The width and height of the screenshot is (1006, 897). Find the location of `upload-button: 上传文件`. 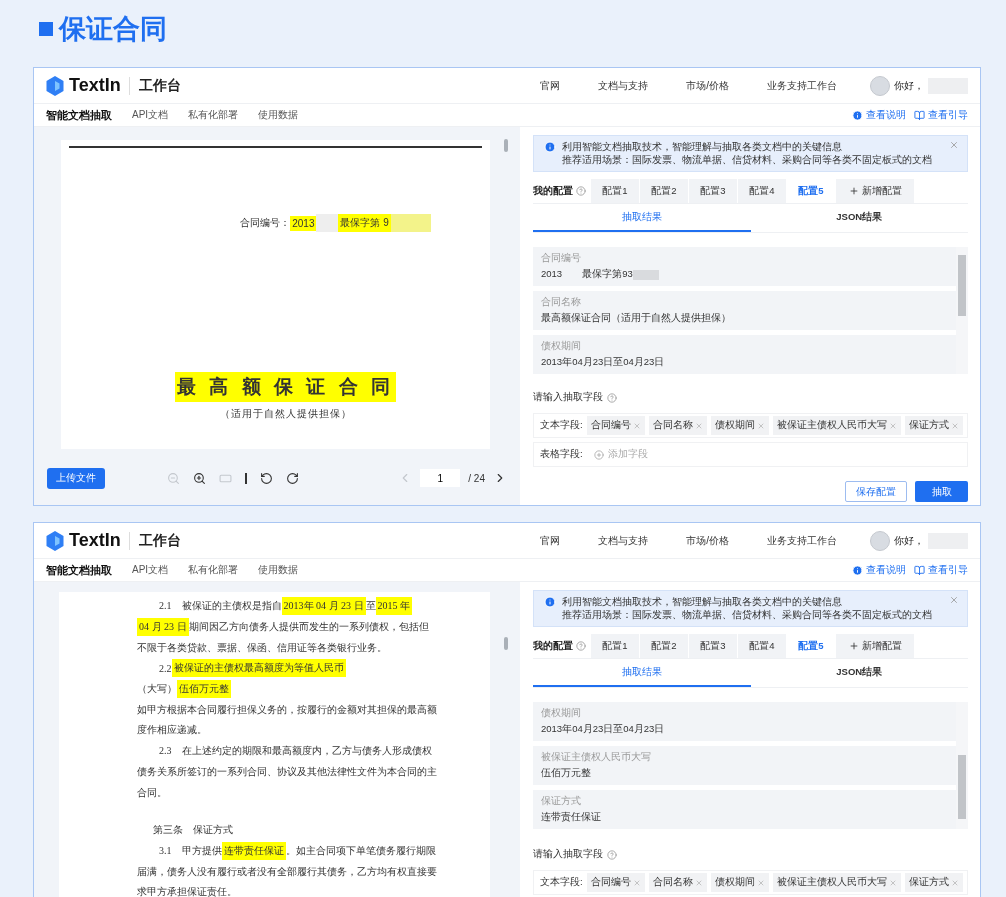

upload-button: 上传文件 is located at coordinates (76, 478).